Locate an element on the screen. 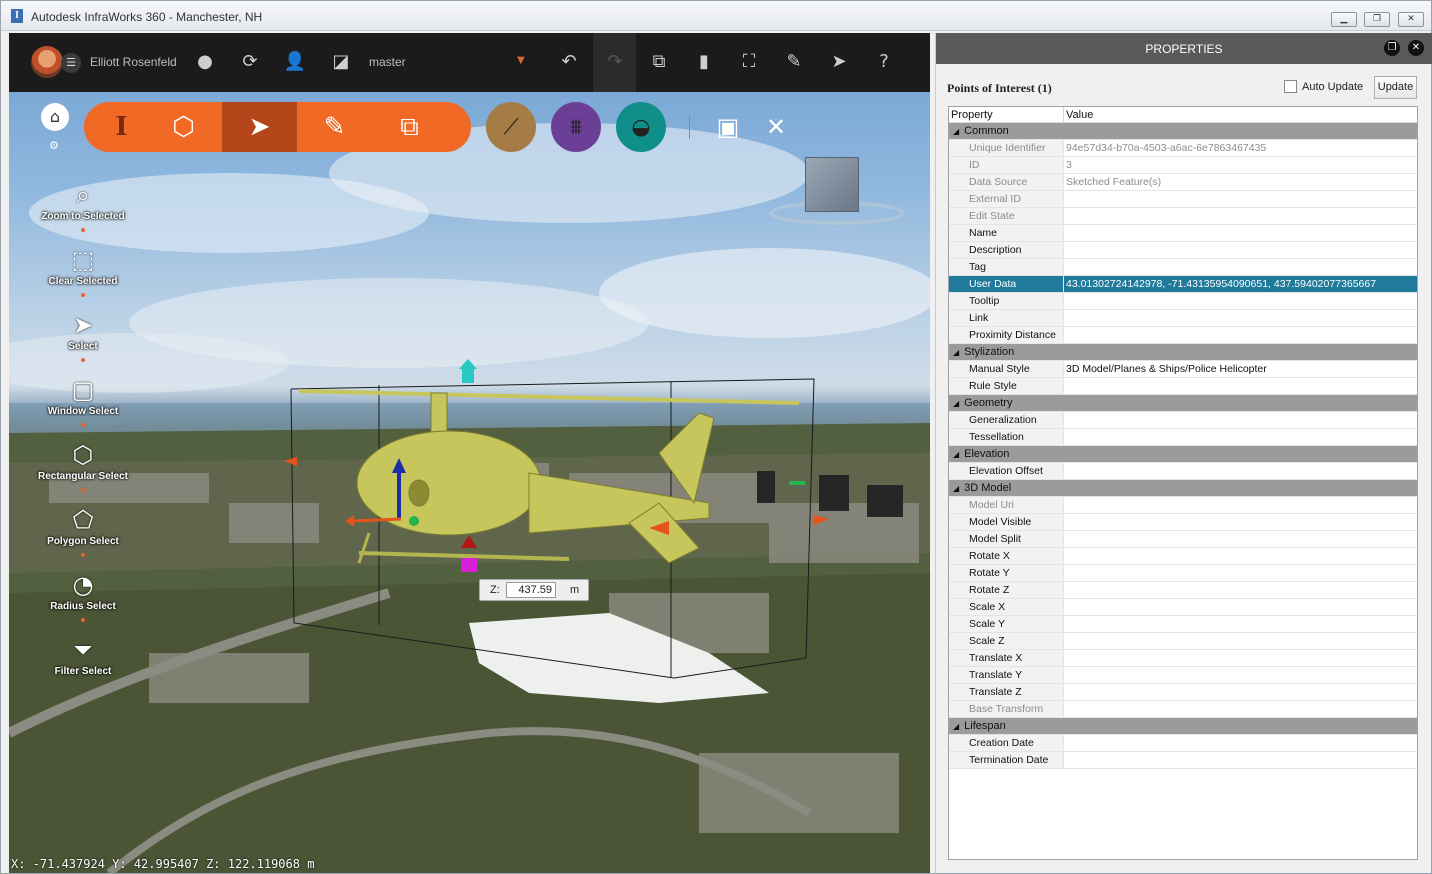  home-icon: ⌂ is located at coordinates (55, 117).